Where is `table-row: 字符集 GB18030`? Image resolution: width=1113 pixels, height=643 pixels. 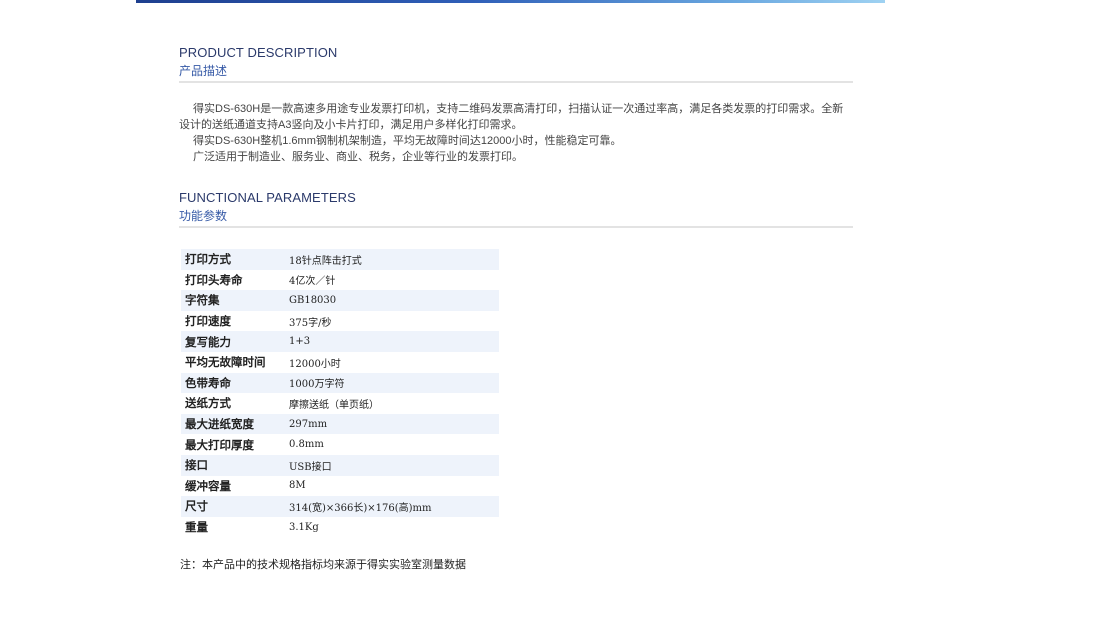
table-row: 字符集 GB18030 is located at coordinates (340, 300).